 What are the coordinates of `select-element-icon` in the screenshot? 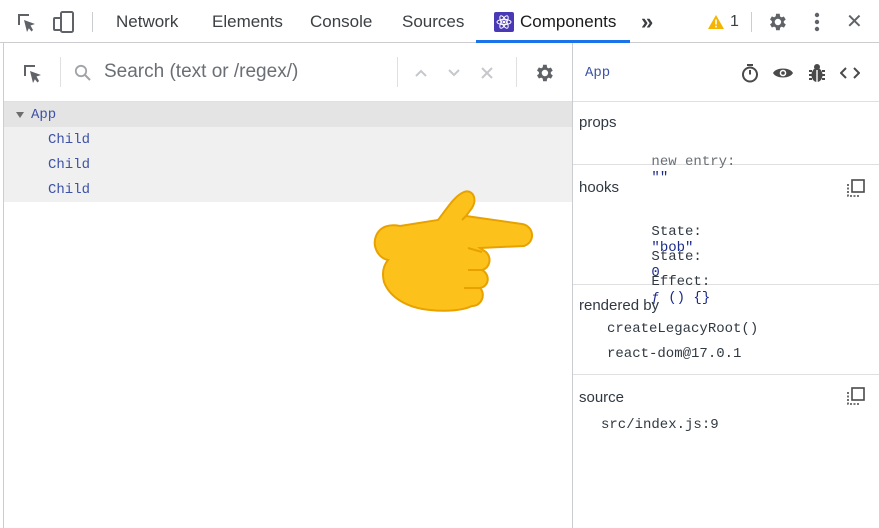 It's located at (32, 73).